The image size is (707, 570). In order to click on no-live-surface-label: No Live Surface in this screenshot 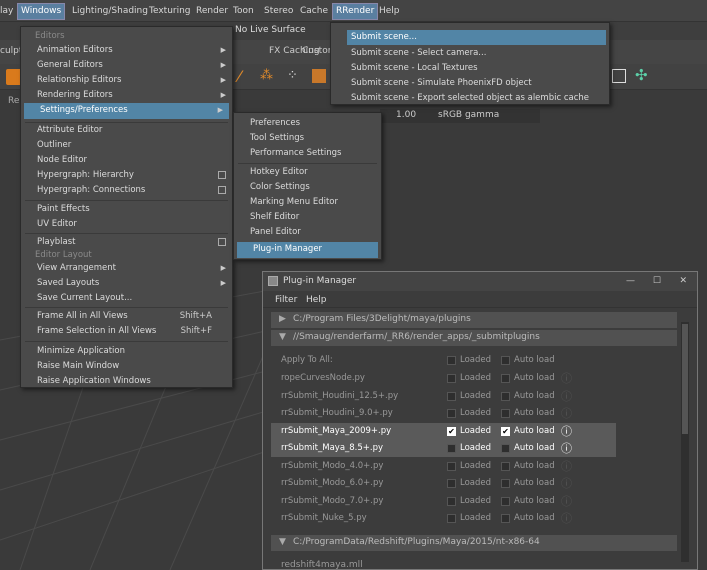, I will do `click(270, 30)`.